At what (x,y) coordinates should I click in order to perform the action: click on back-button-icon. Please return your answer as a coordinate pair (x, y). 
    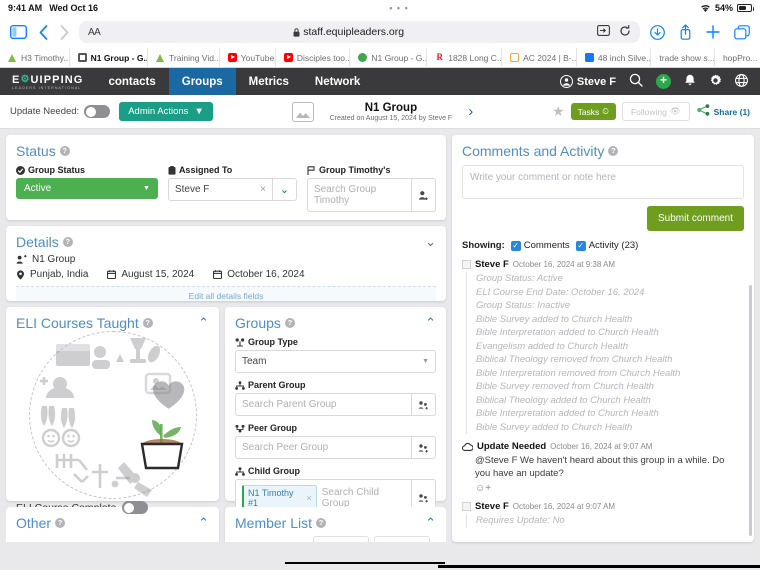
    Looking at the image, I should click on (43, 32).